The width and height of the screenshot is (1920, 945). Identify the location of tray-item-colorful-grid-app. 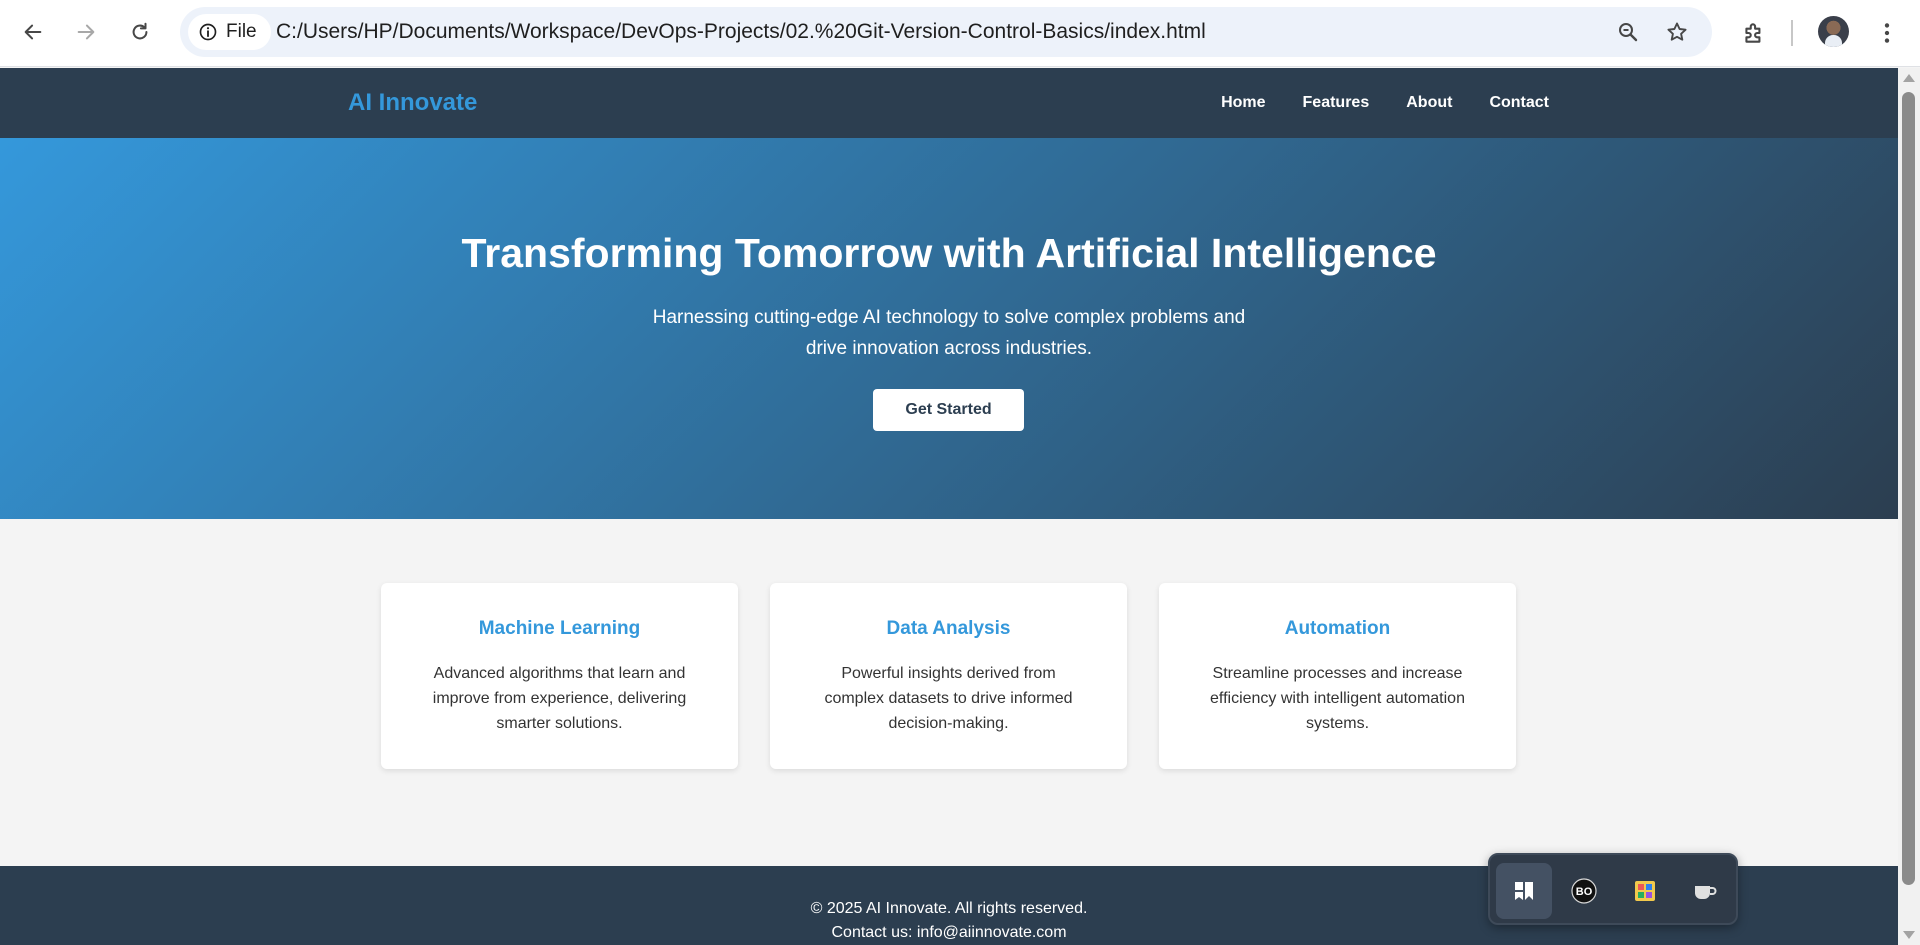
(1645, 891).